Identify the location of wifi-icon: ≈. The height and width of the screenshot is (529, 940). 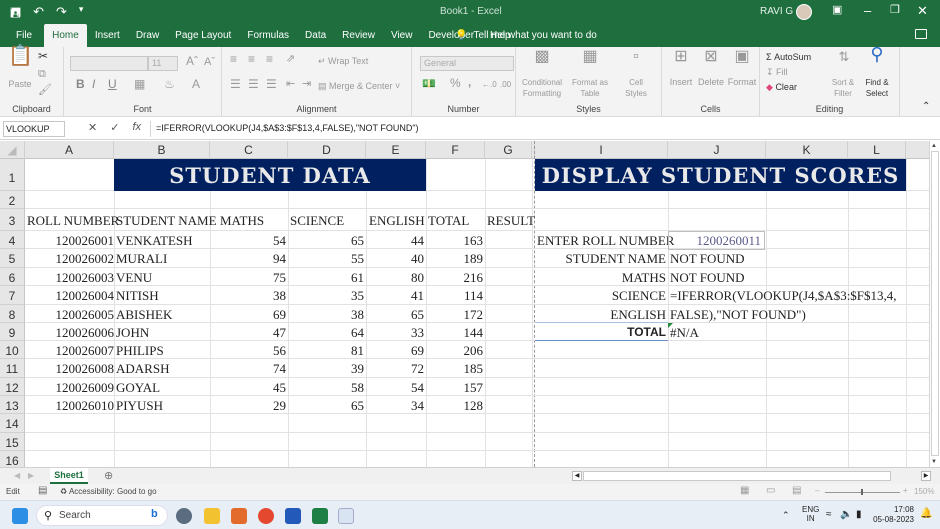
(829, 514).